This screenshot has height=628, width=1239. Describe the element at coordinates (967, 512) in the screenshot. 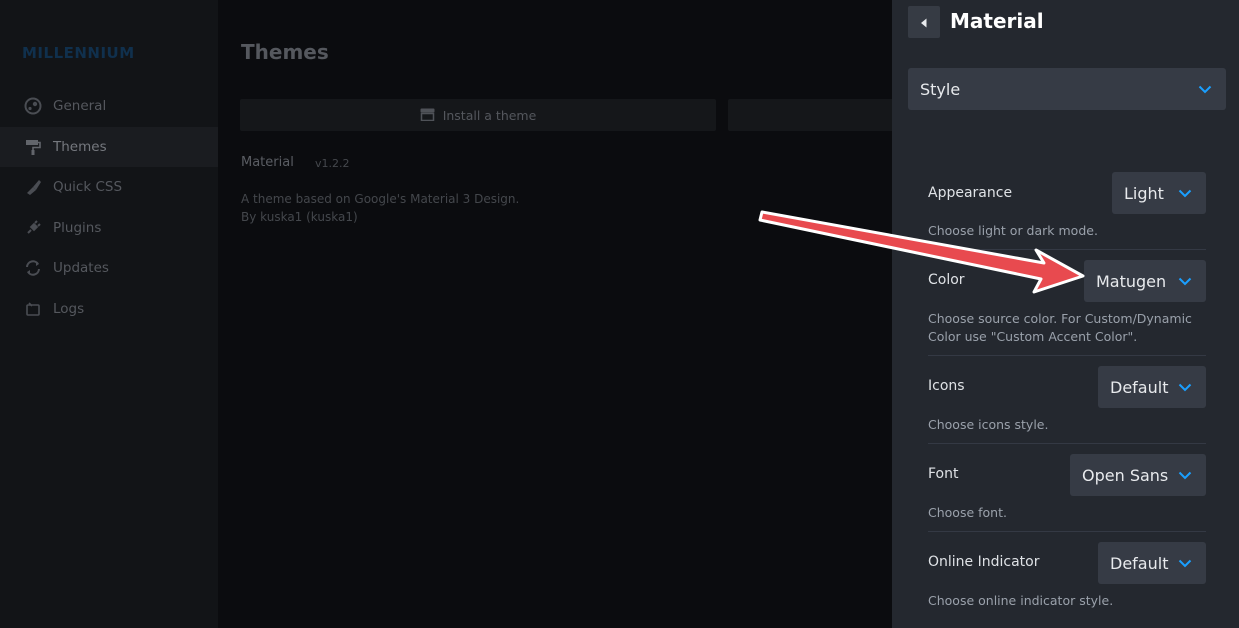

I see `setting-description: Choose font.` at that location.